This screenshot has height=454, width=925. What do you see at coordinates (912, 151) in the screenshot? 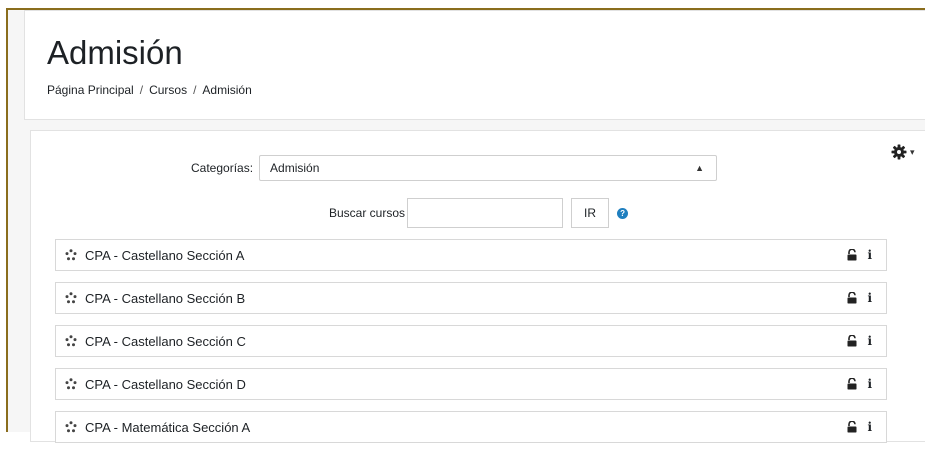
I see `chevron-down-icon: ▾` at bounding box center [912, 151].